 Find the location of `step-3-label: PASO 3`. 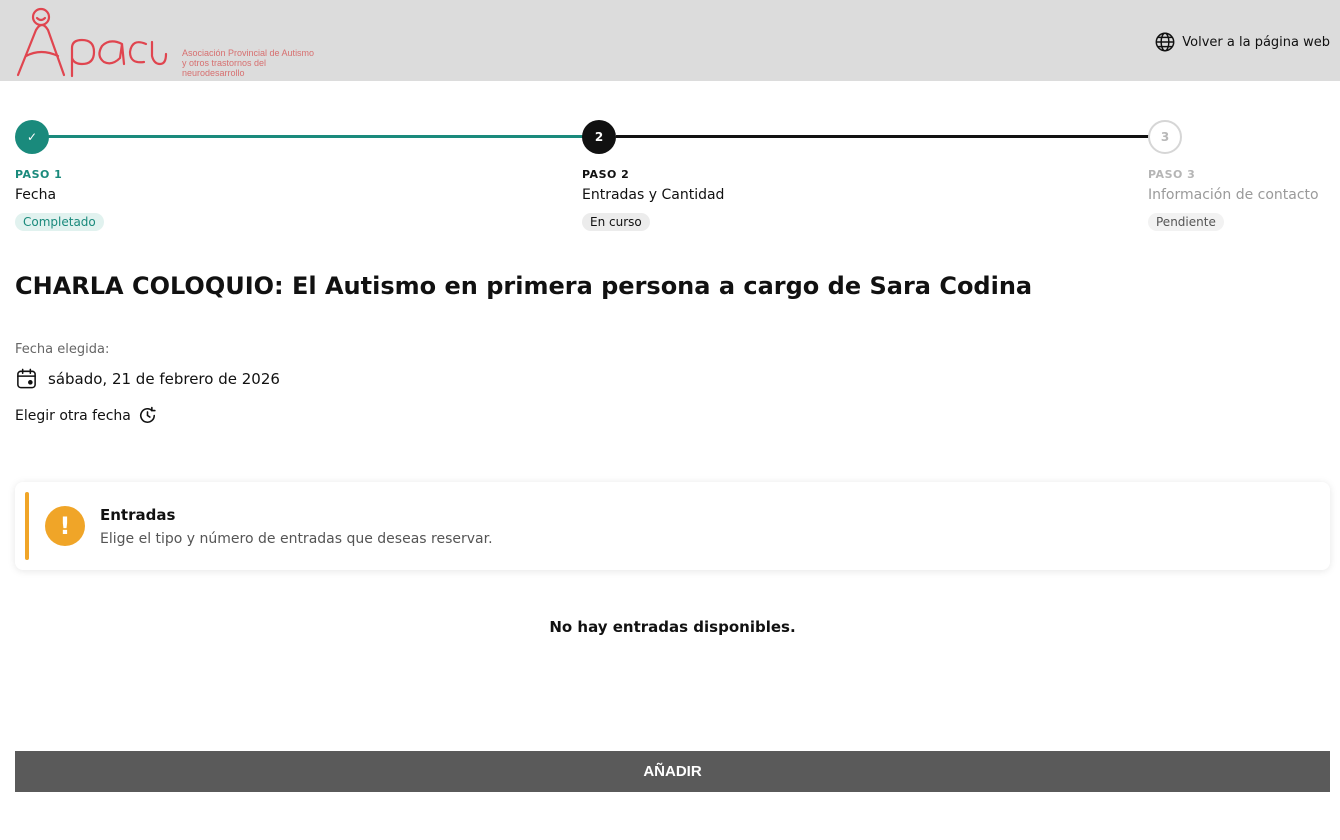

step-3-label: PASO 3 is located at coordinates (1172, 174).